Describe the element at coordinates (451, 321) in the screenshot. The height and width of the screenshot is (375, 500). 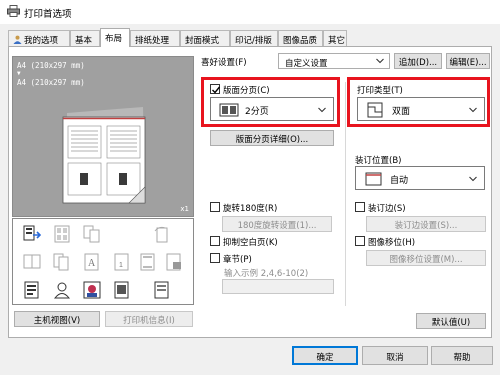
I see `restore-defaults-button: 默认值(U)` at that location.